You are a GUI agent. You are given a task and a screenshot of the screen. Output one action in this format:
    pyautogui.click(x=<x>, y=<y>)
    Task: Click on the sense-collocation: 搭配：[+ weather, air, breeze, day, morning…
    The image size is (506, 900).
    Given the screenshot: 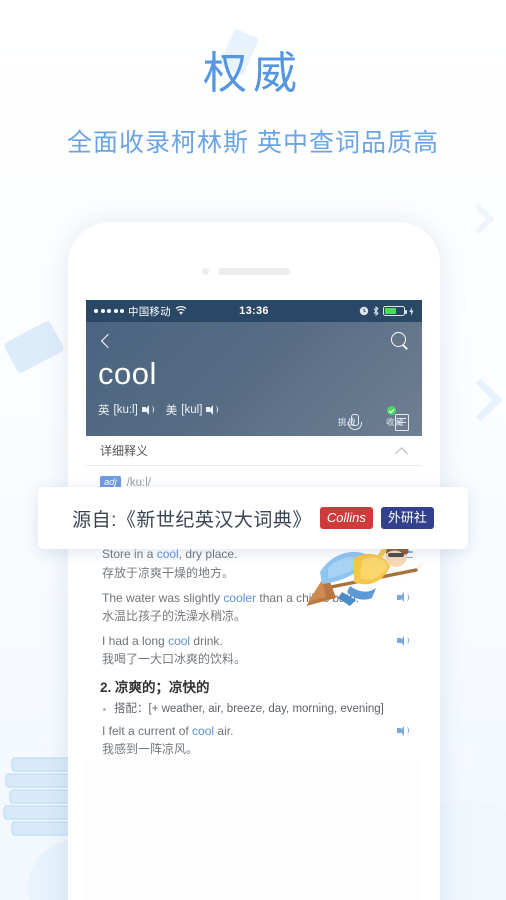 What is the action you would take?
    pyautogui.click(x=254, y=709)
    